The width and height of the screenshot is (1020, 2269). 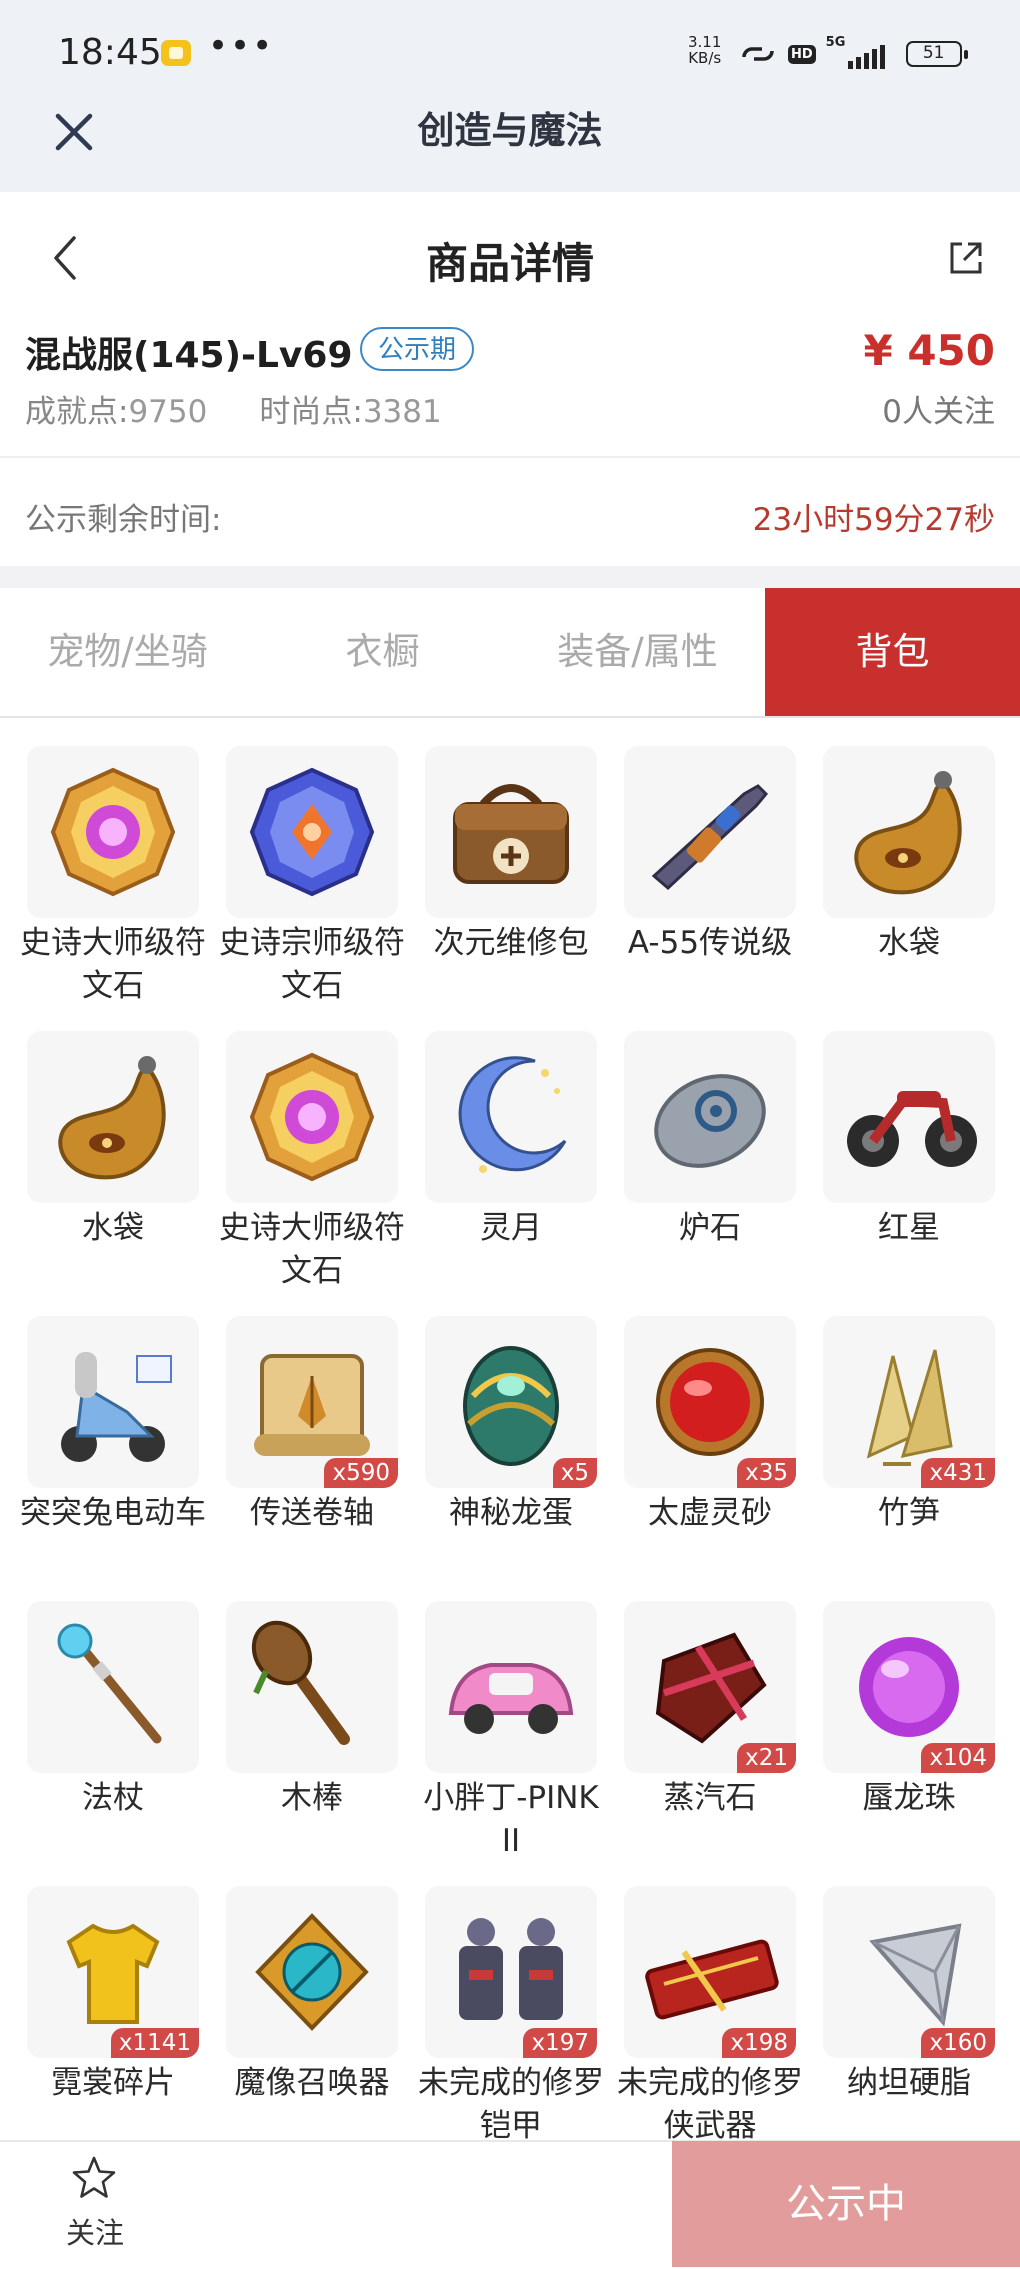 I want to click on backpack-item: x160 纳坦硬脂, so click(x=909, y=2028).